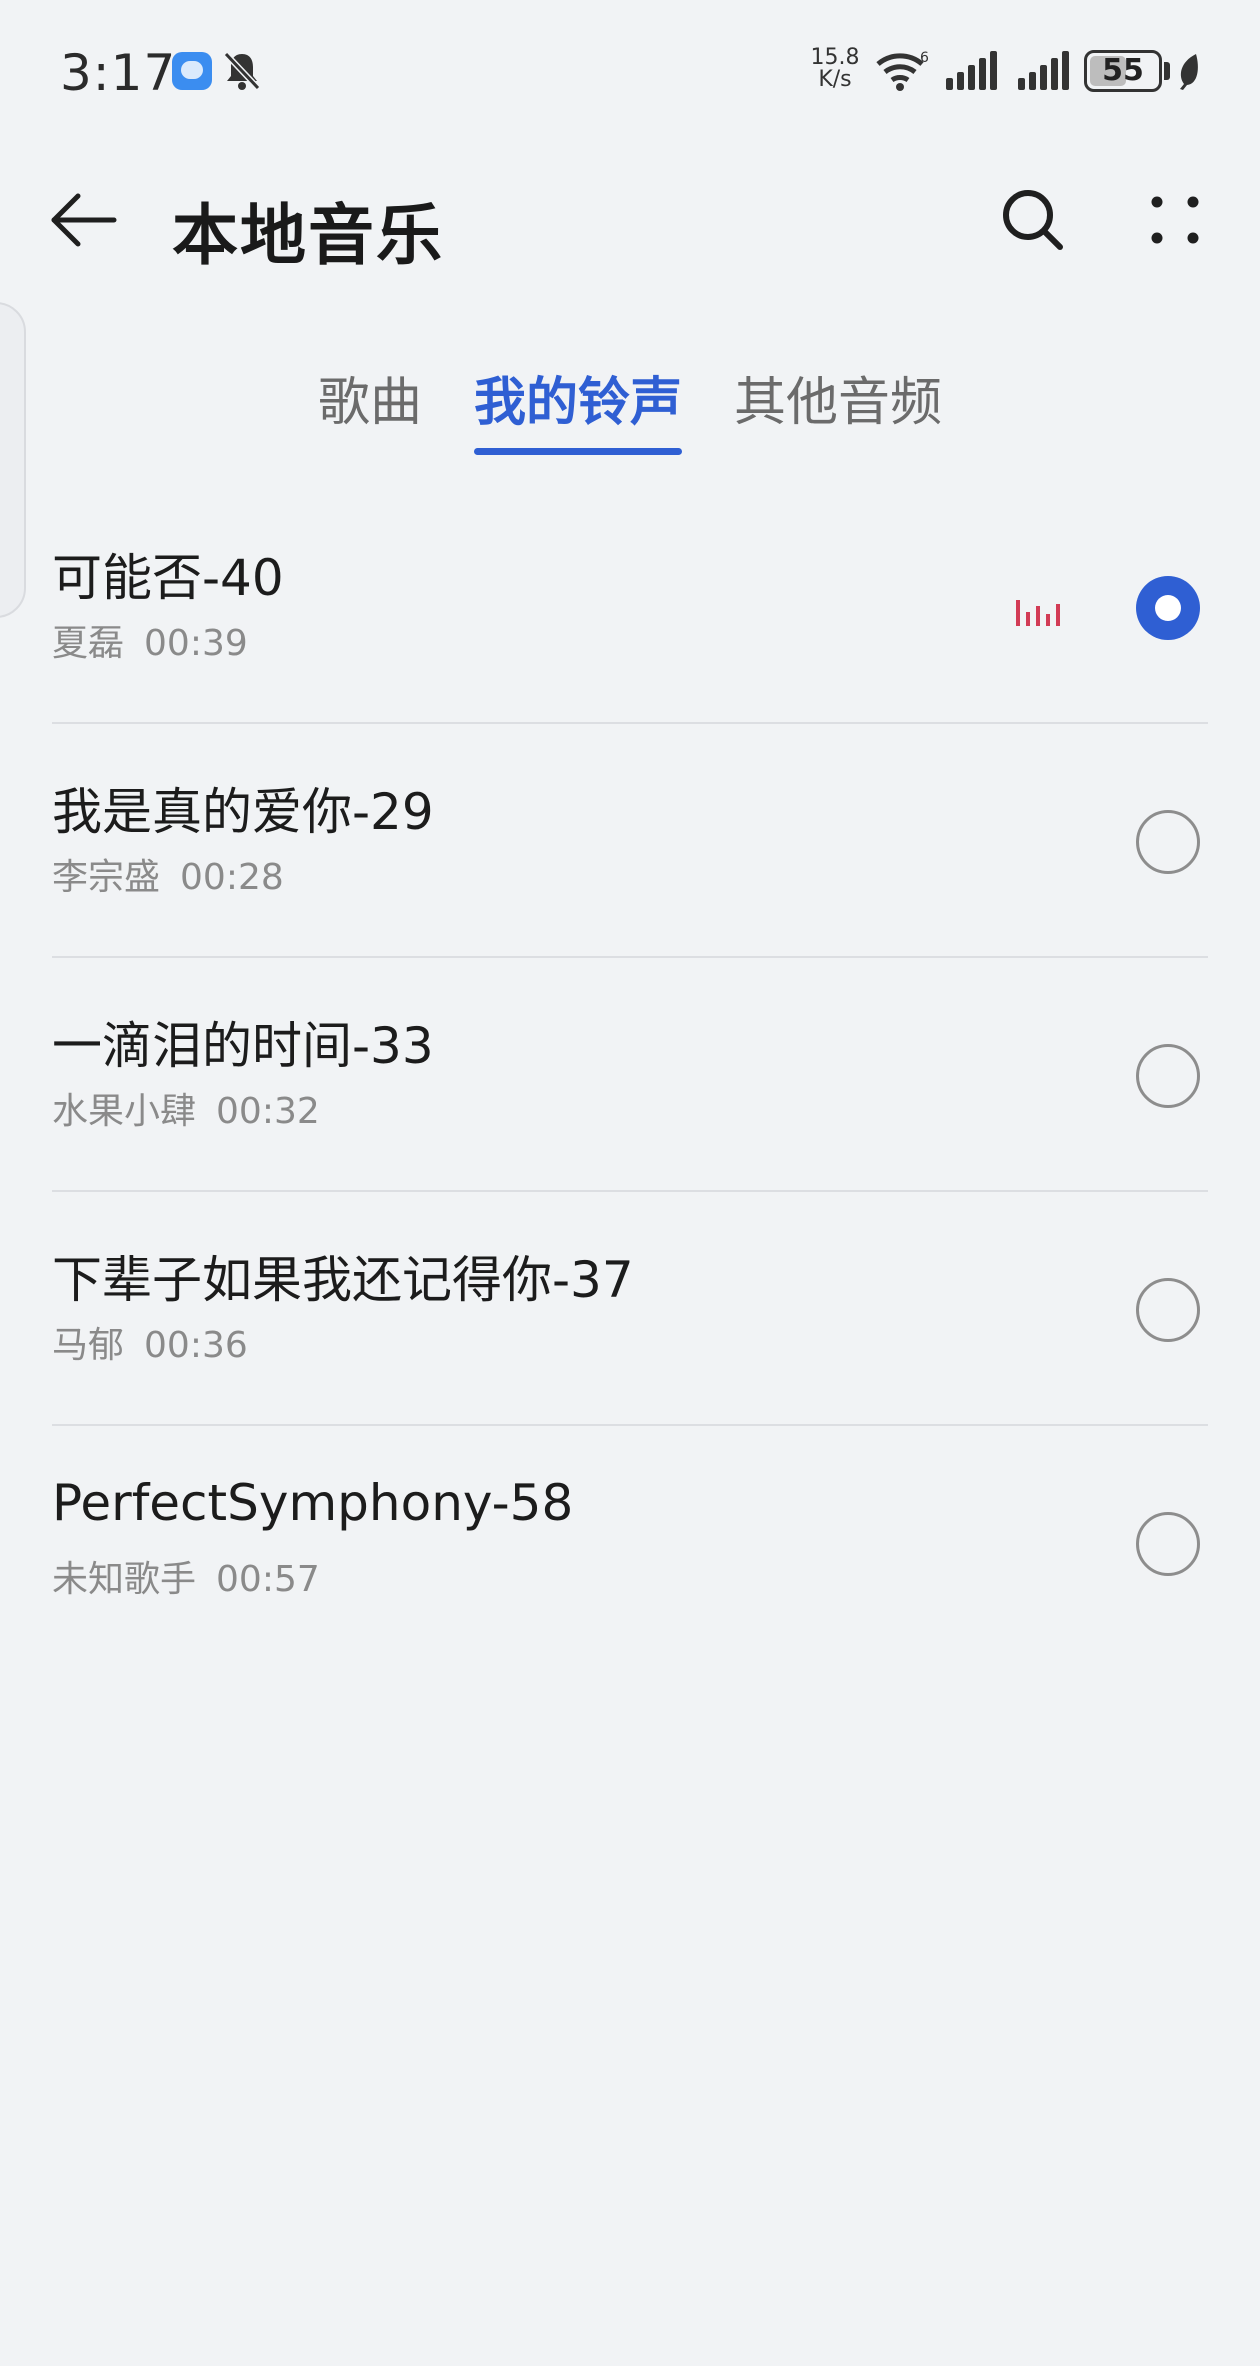  Describe the element at coordinates (343, 1280) in the screenshot. I see `ringtone-title: 下辈子如果我还记得你-37` at that location.